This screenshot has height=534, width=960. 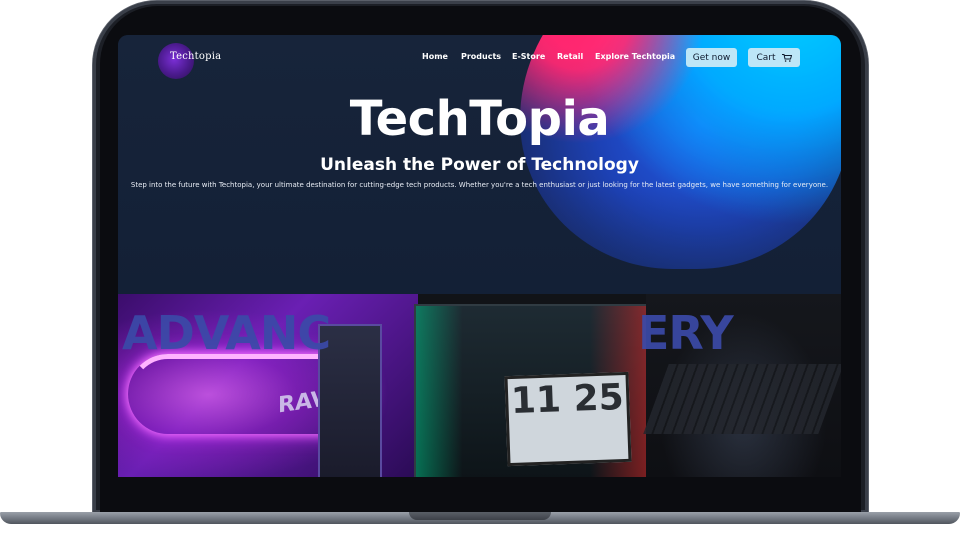 I want to click on hero-subtitle: Unleash the Power of Technology, so click(x=479, y=165).